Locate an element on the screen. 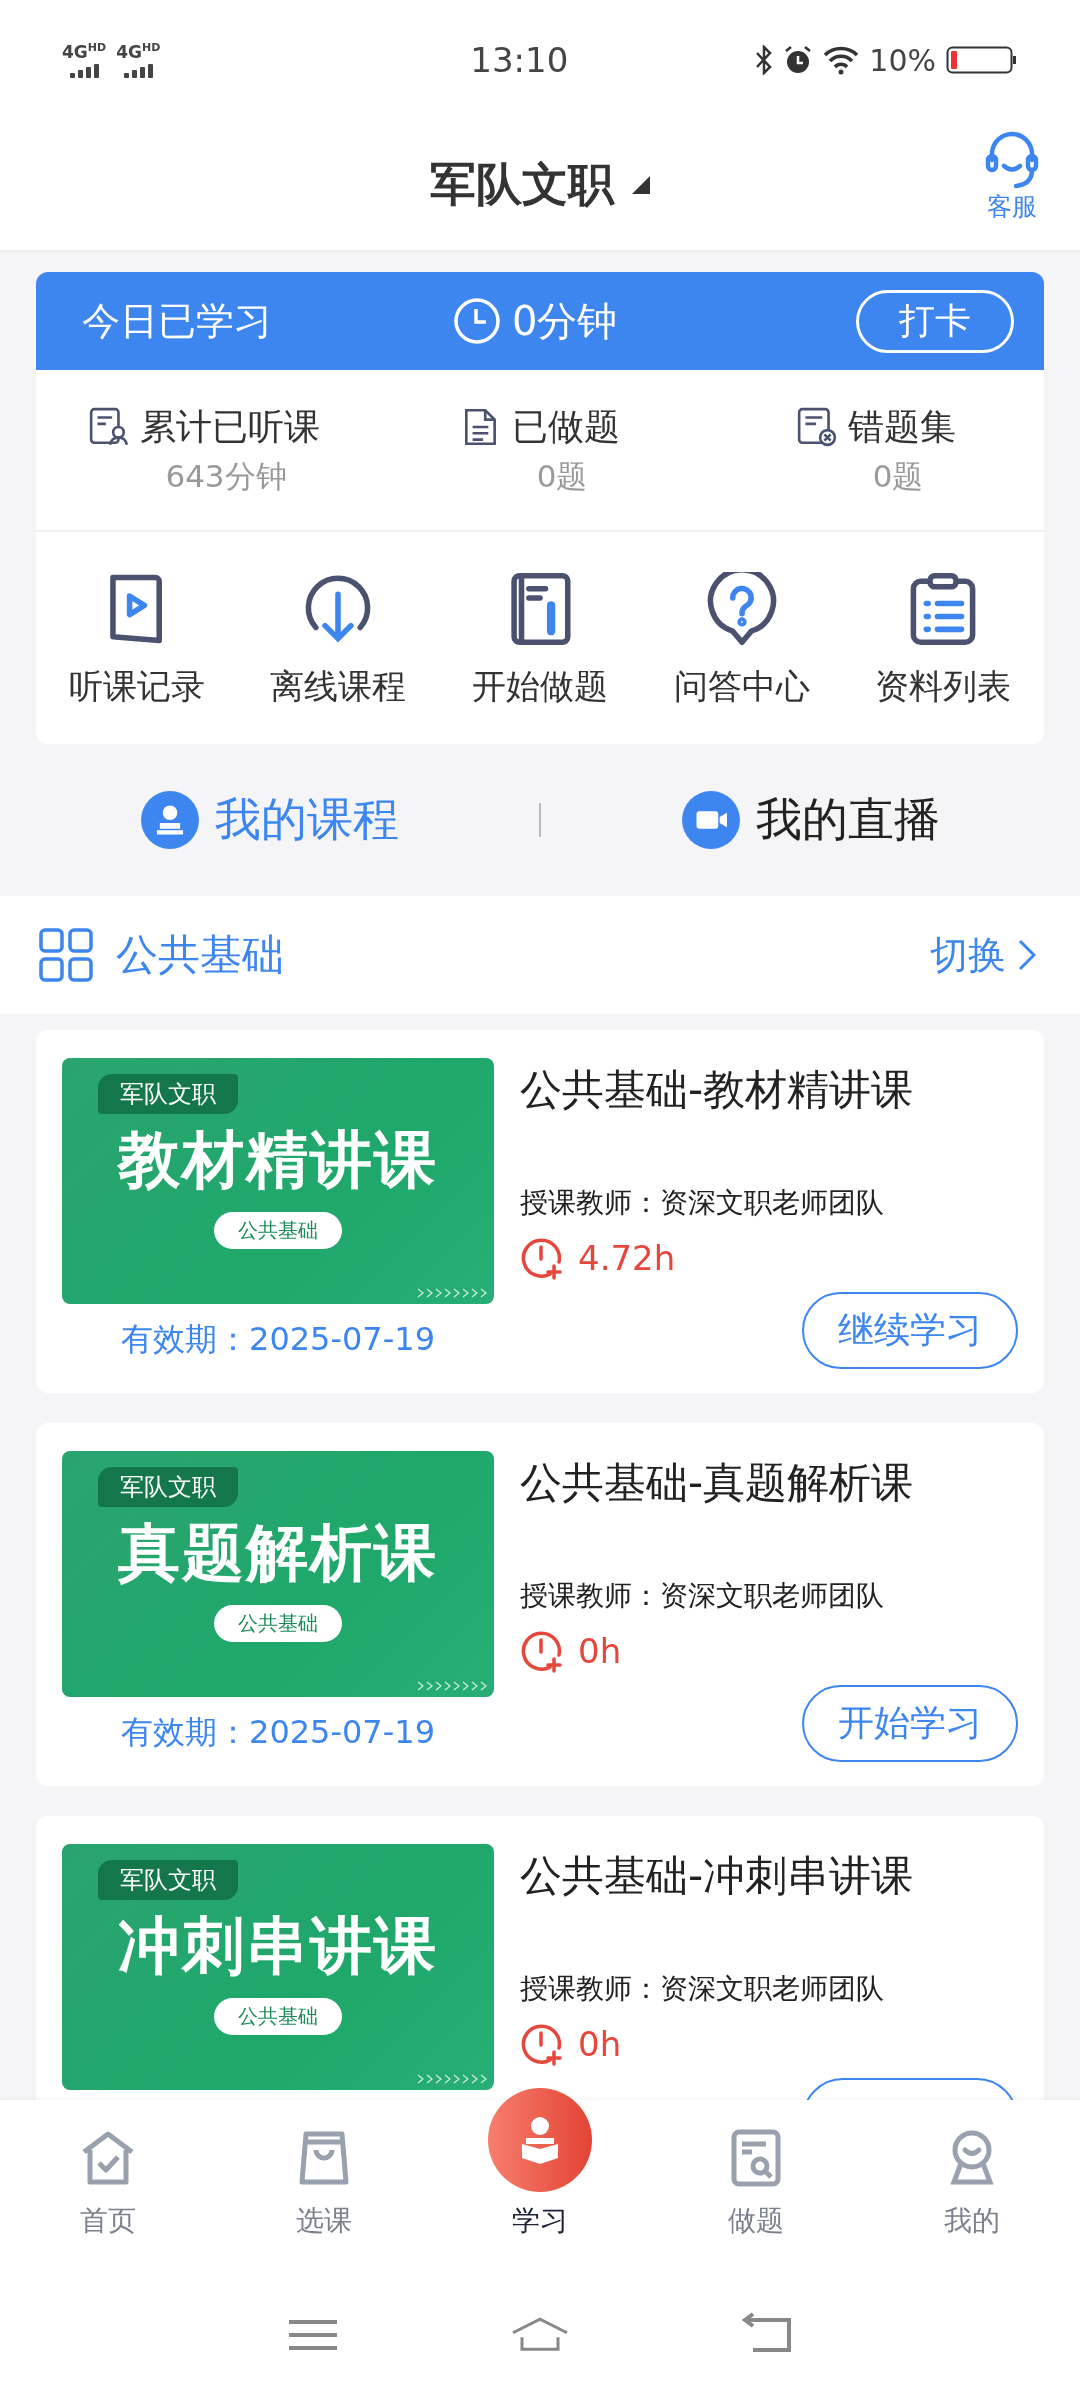  clock-icon is located at coordinates (477, 321).